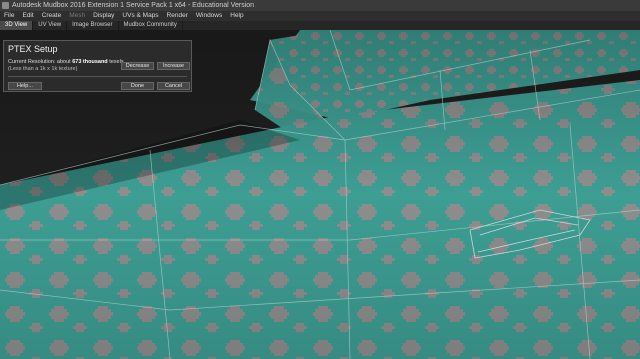  I want to click on menu-create: Create, so click(52, 16).